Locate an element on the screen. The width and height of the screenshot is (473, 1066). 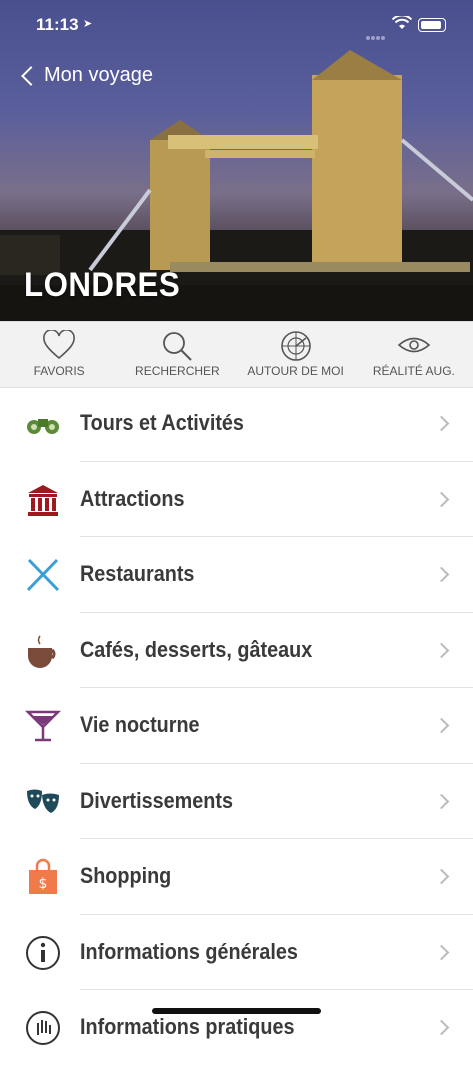
list-item-label: Divertissements is located at coordinates (156, 800).